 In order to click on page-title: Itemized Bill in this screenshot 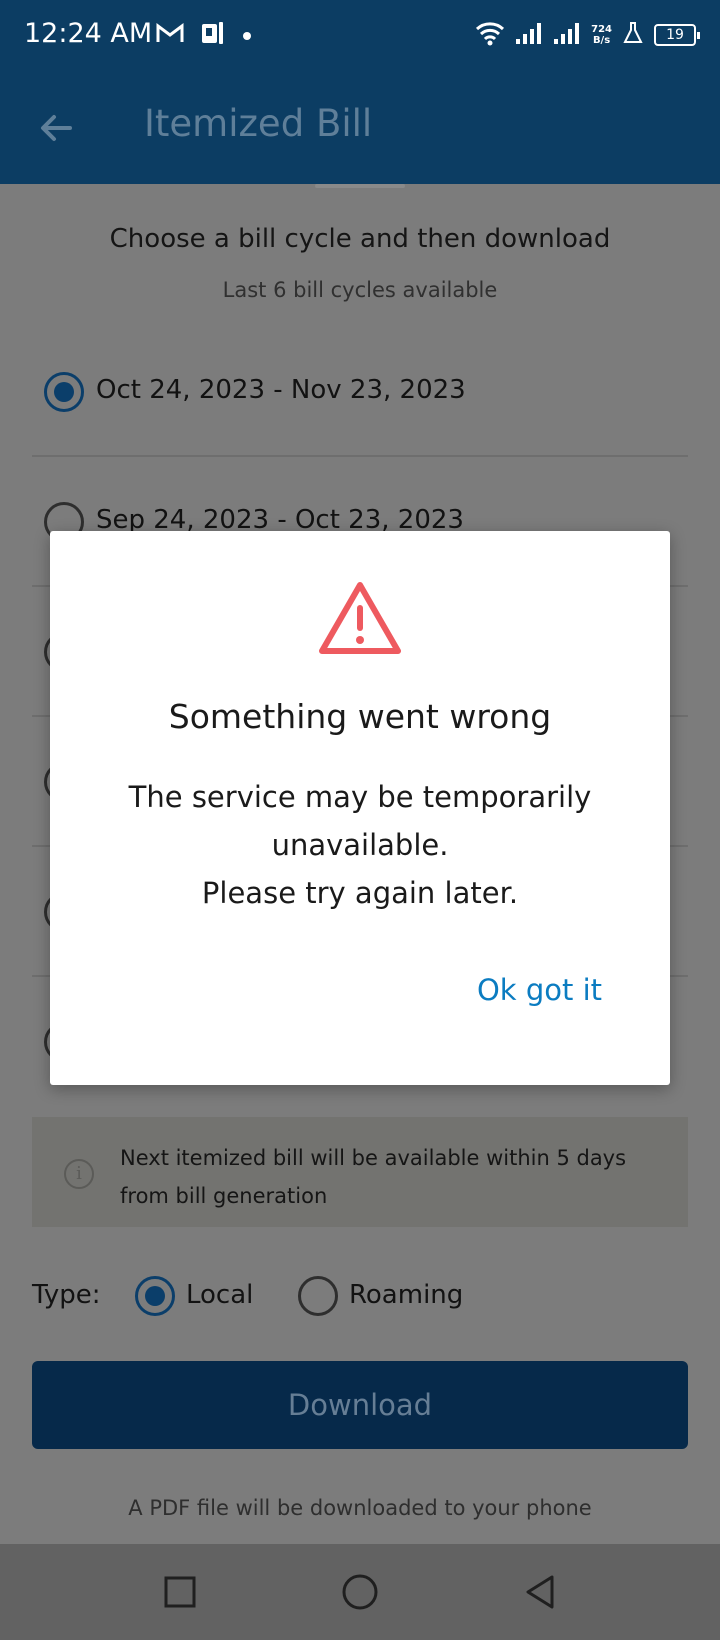, I will do `click(258, 123)`.